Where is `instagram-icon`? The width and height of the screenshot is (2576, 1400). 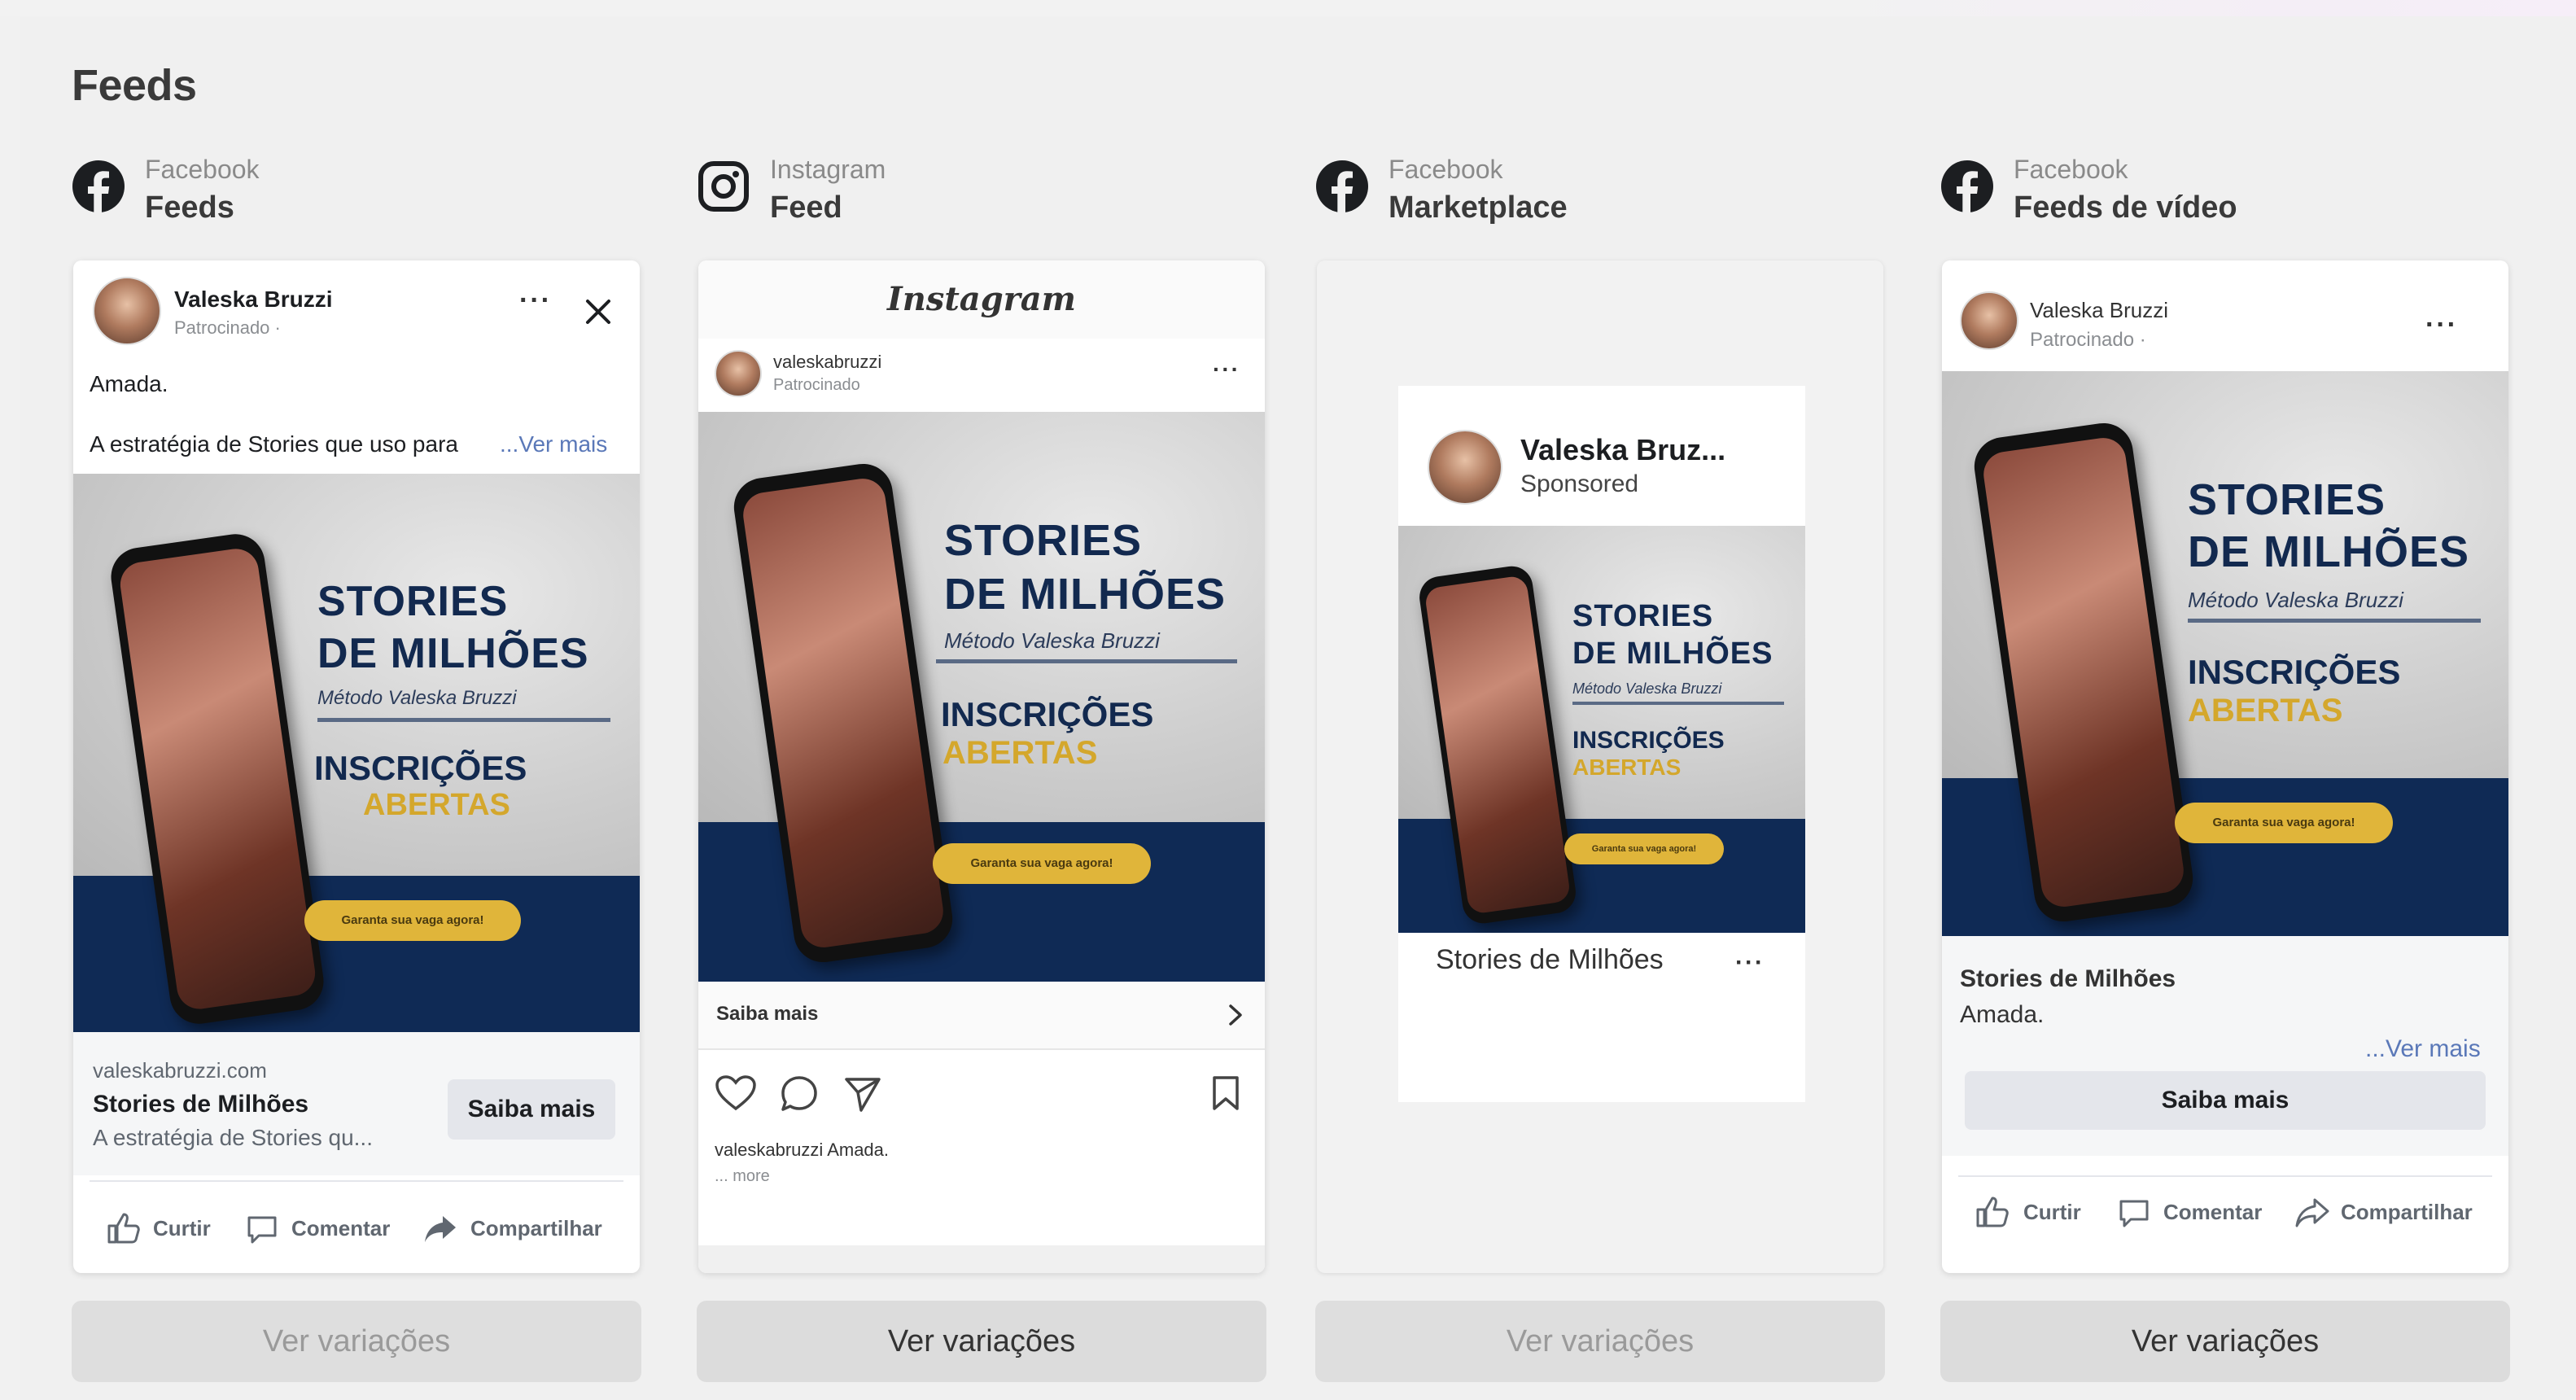
instagram-icon is located at coordinates (723, 186).